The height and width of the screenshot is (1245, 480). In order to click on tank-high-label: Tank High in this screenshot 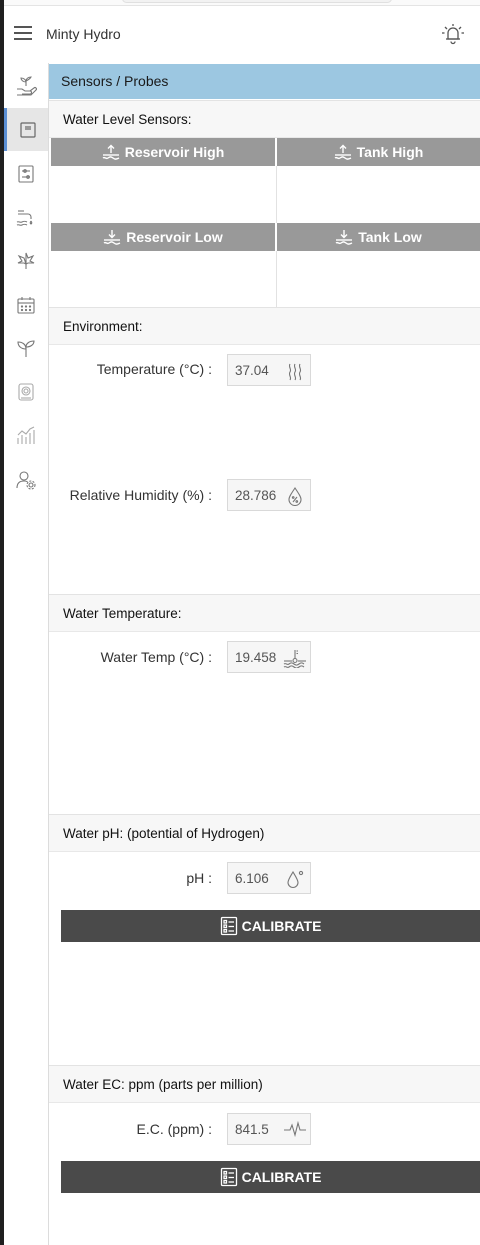, I will do `click(390, 152)`.